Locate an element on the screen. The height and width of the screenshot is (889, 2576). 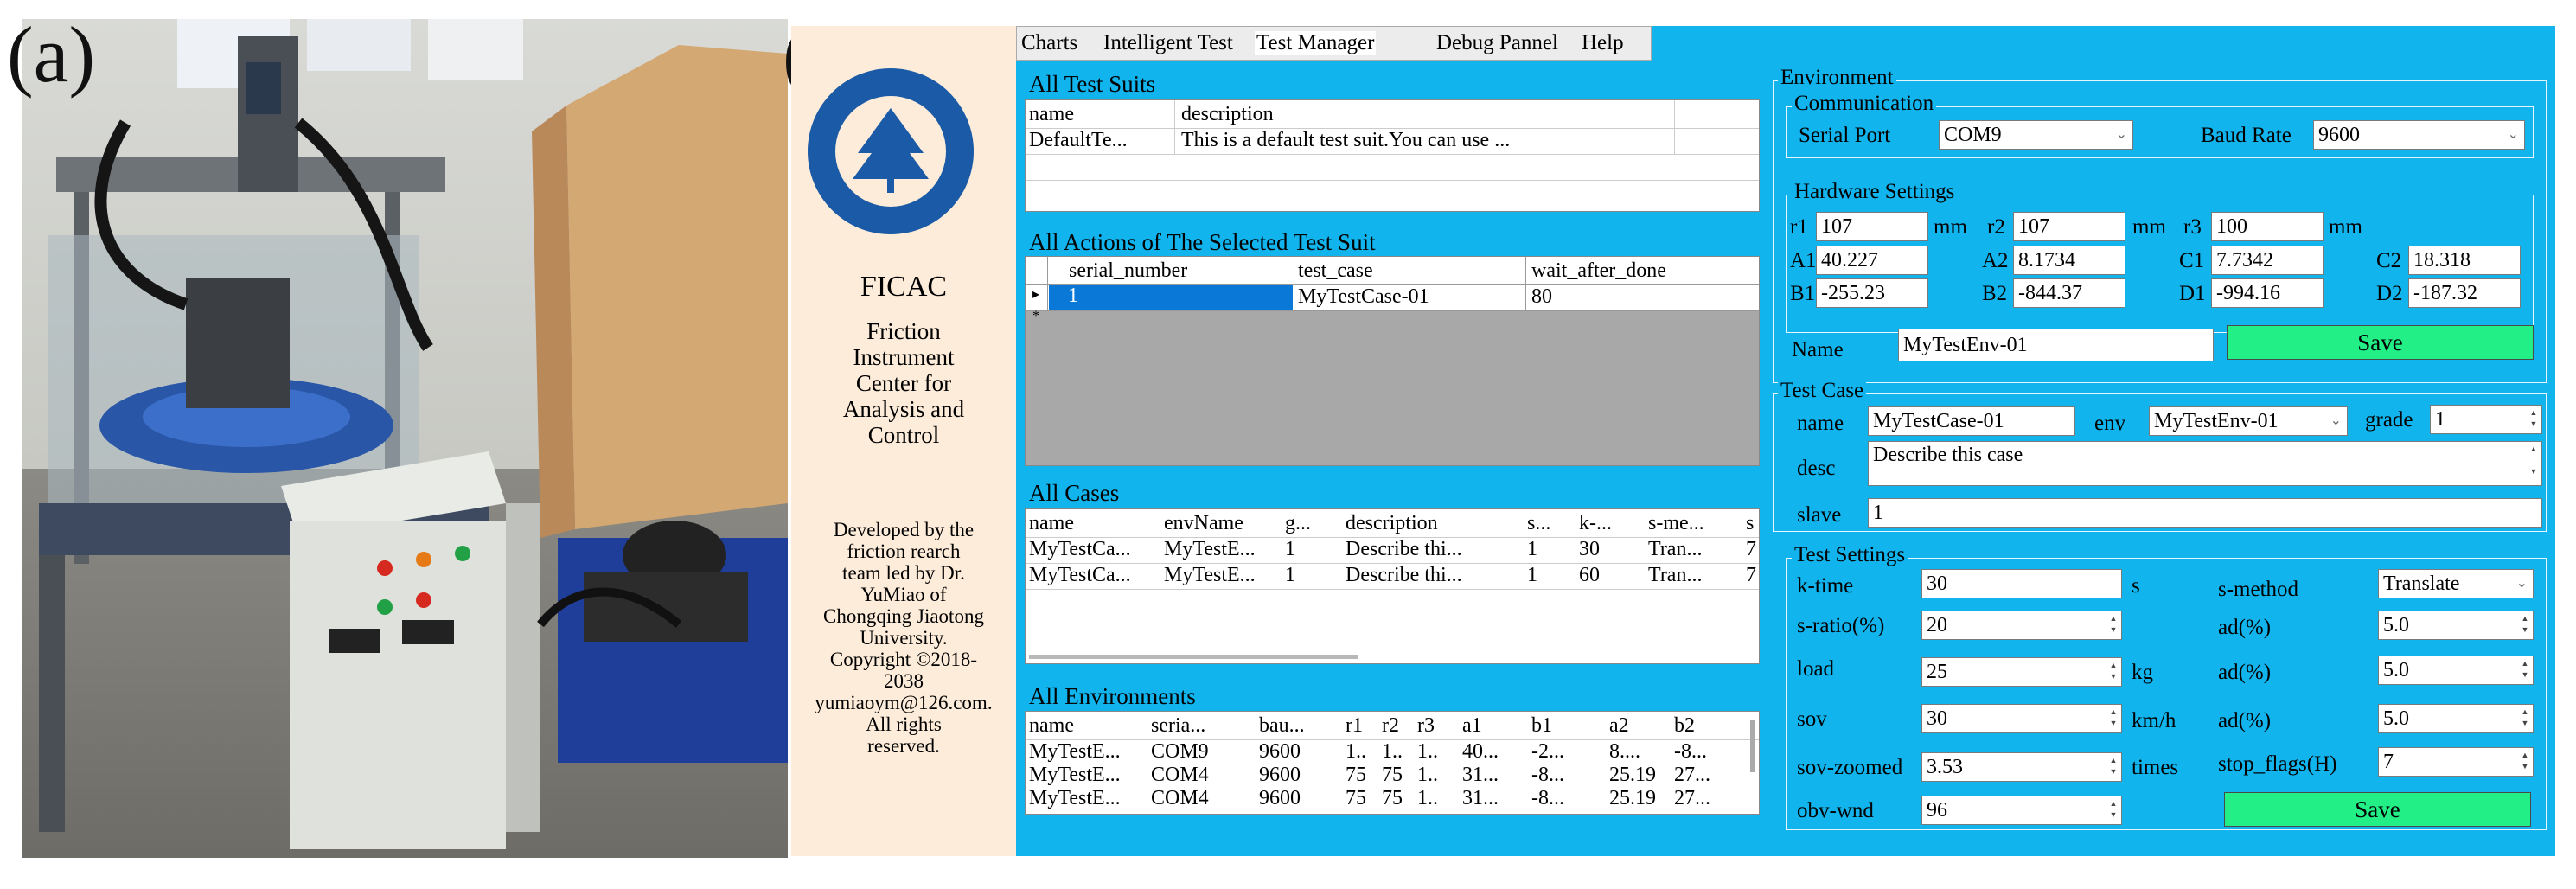
case-desc-field: Describe this case ▲ ▼ is located at coordinates (2205, 463).